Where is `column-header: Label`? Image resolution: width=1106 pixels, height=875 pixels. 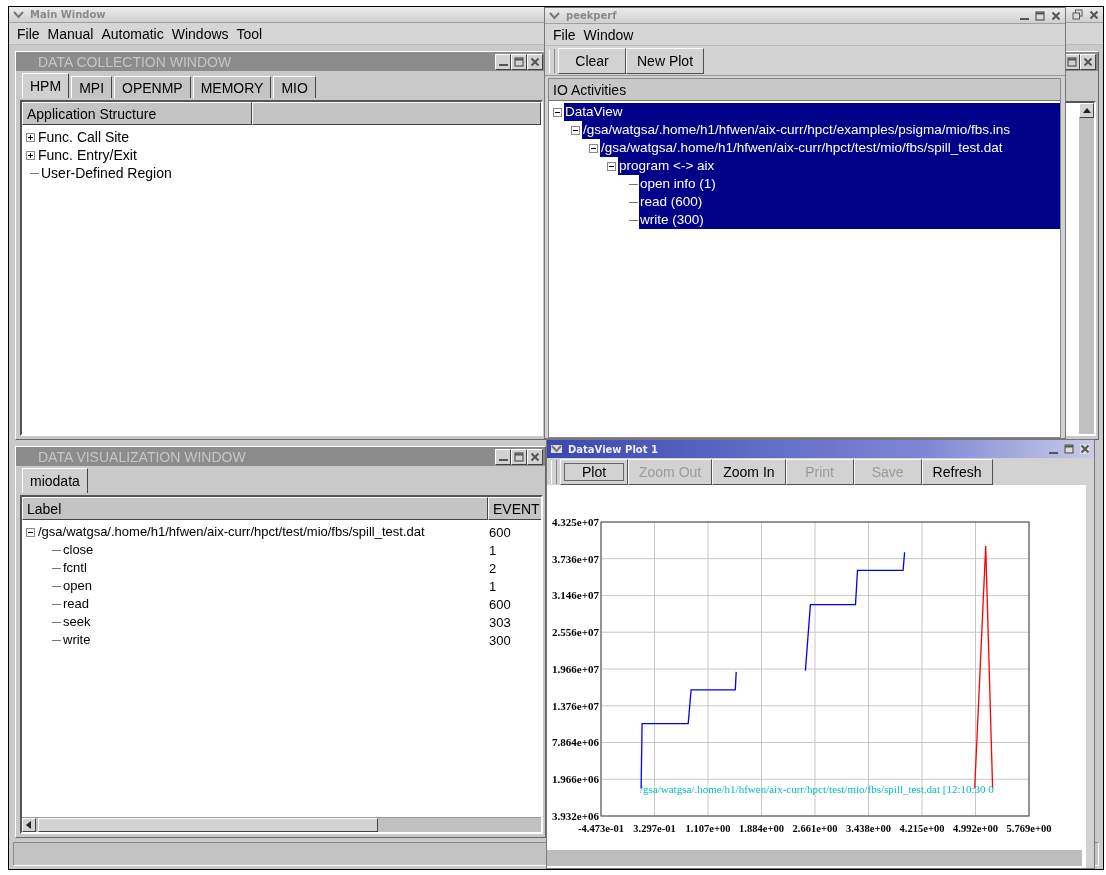
column-header: Label is located at coordinates (255, 508).